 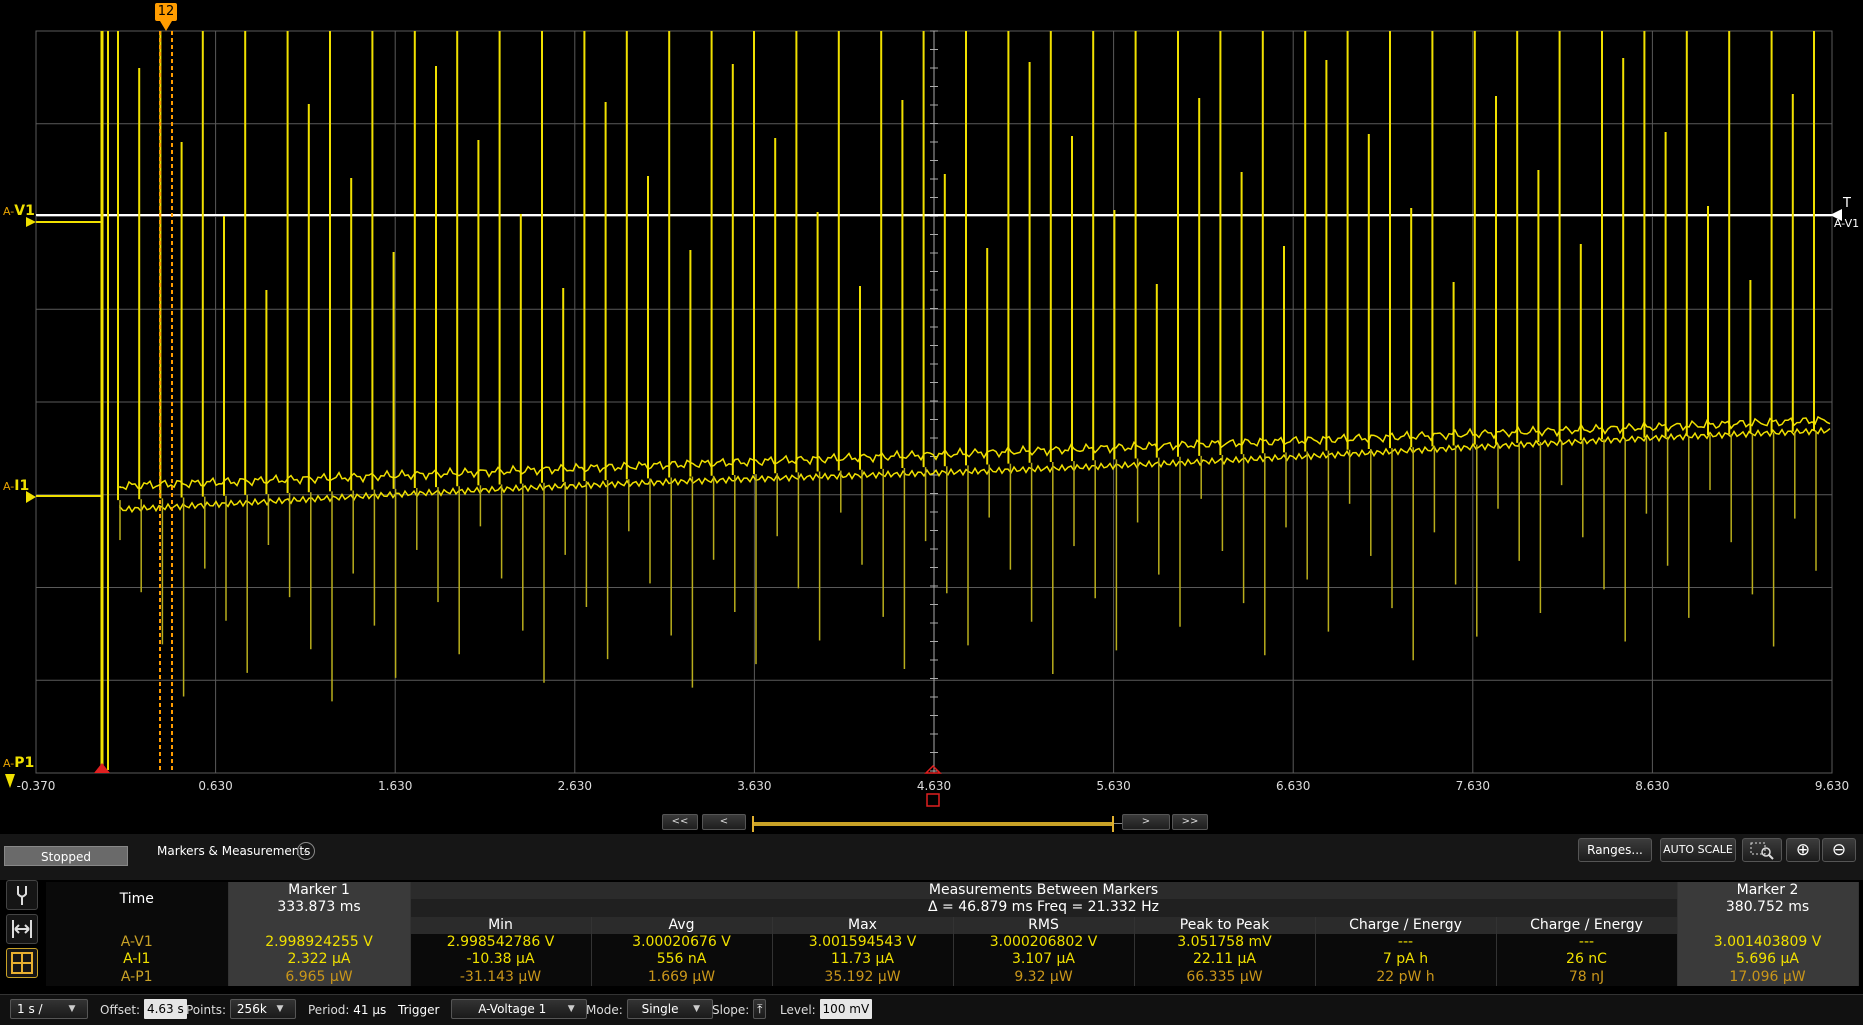 What do you see at coordinates (660, 1009) in the screenshot?
I see `mode-value: Single` at bounding box center [660, 1009].